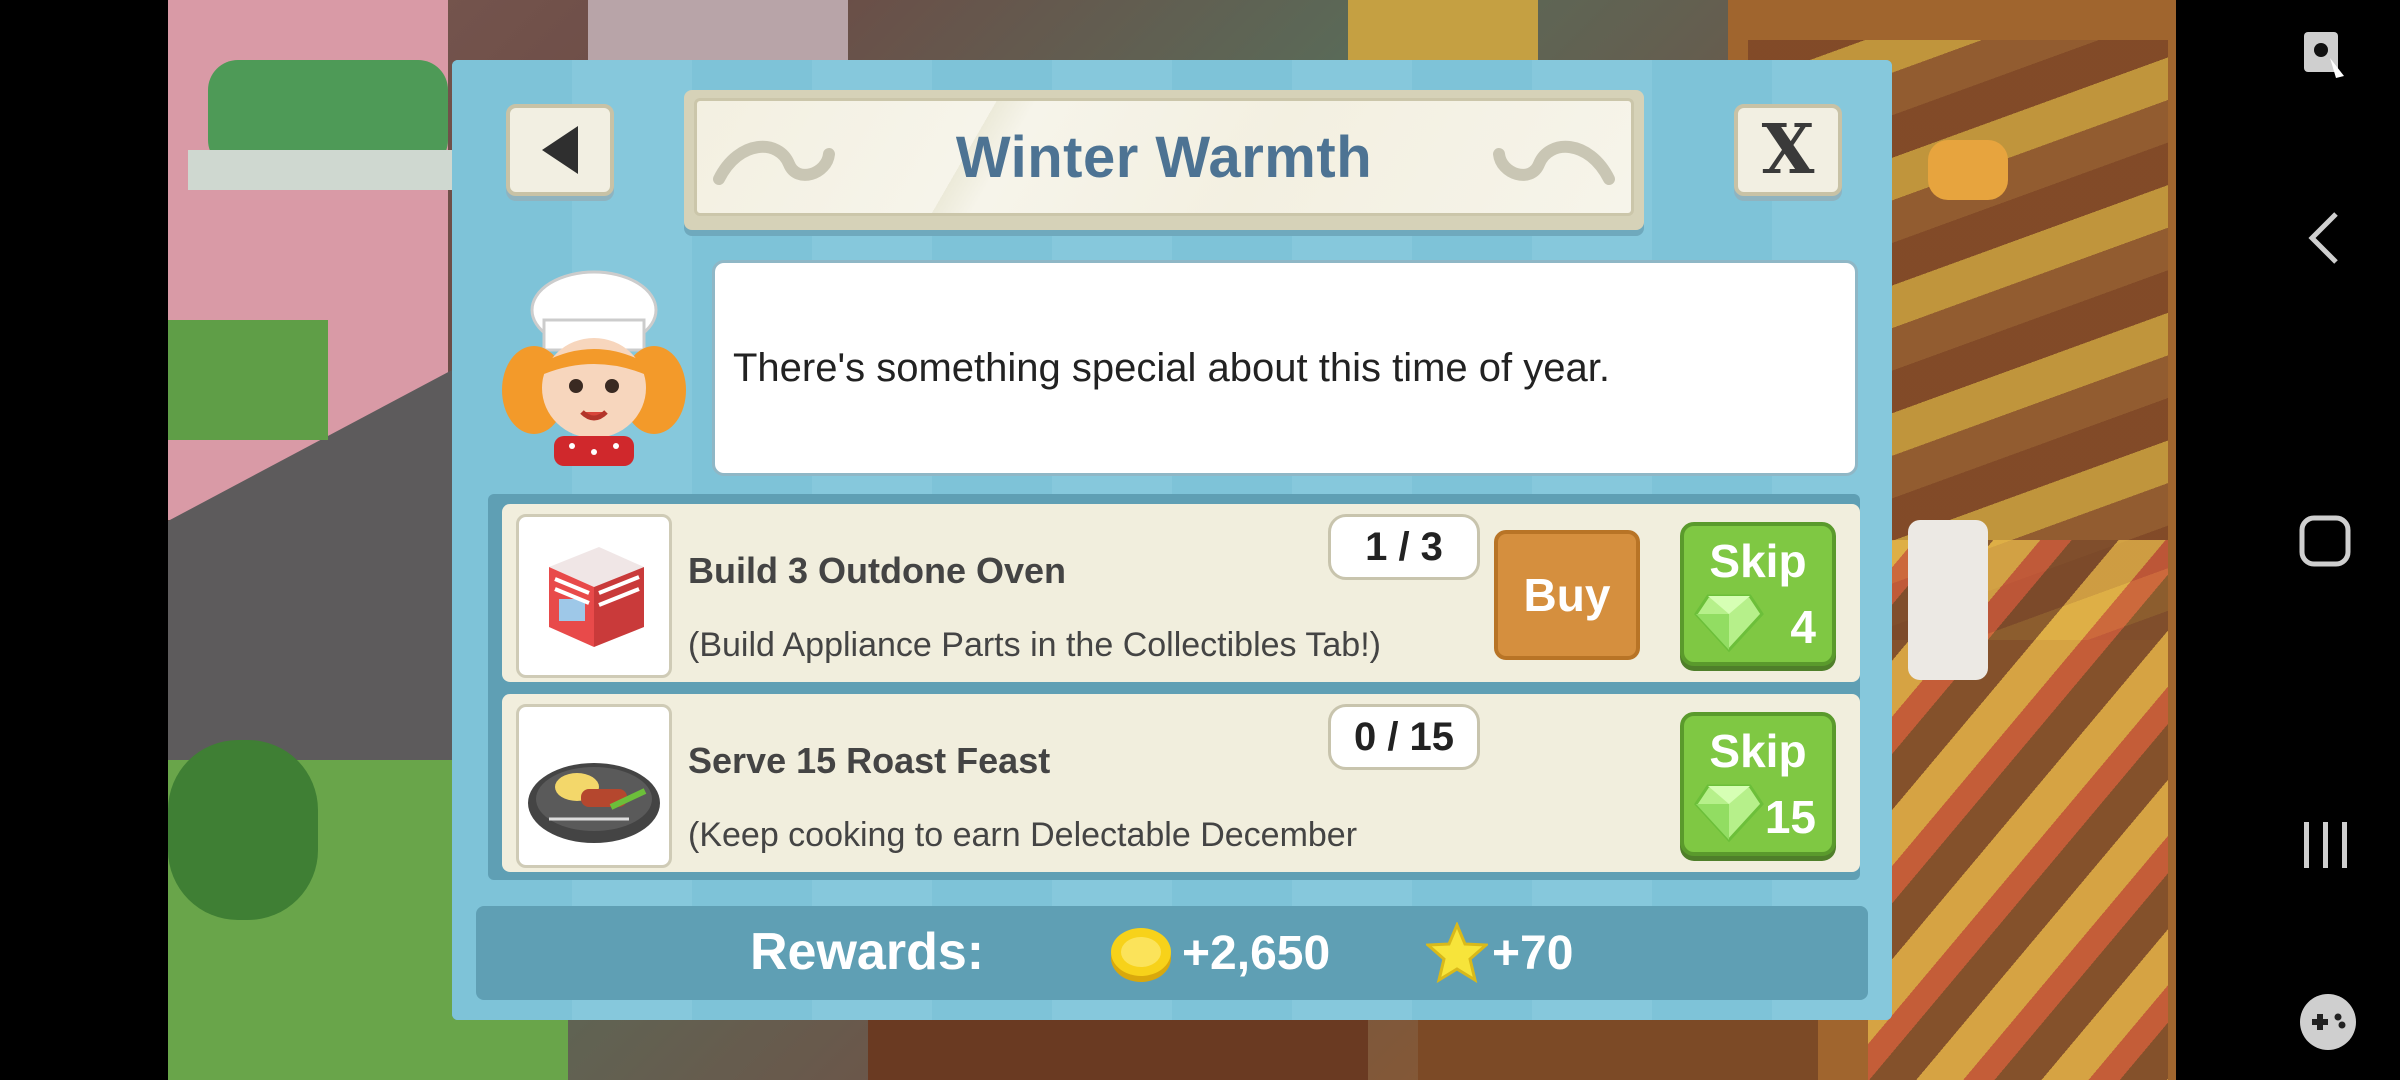 This screenshot has width=2400, height=1080. Describe the element at coordinates (2325, 541) in the screenshot. I see `home-nav-icon` at that location.